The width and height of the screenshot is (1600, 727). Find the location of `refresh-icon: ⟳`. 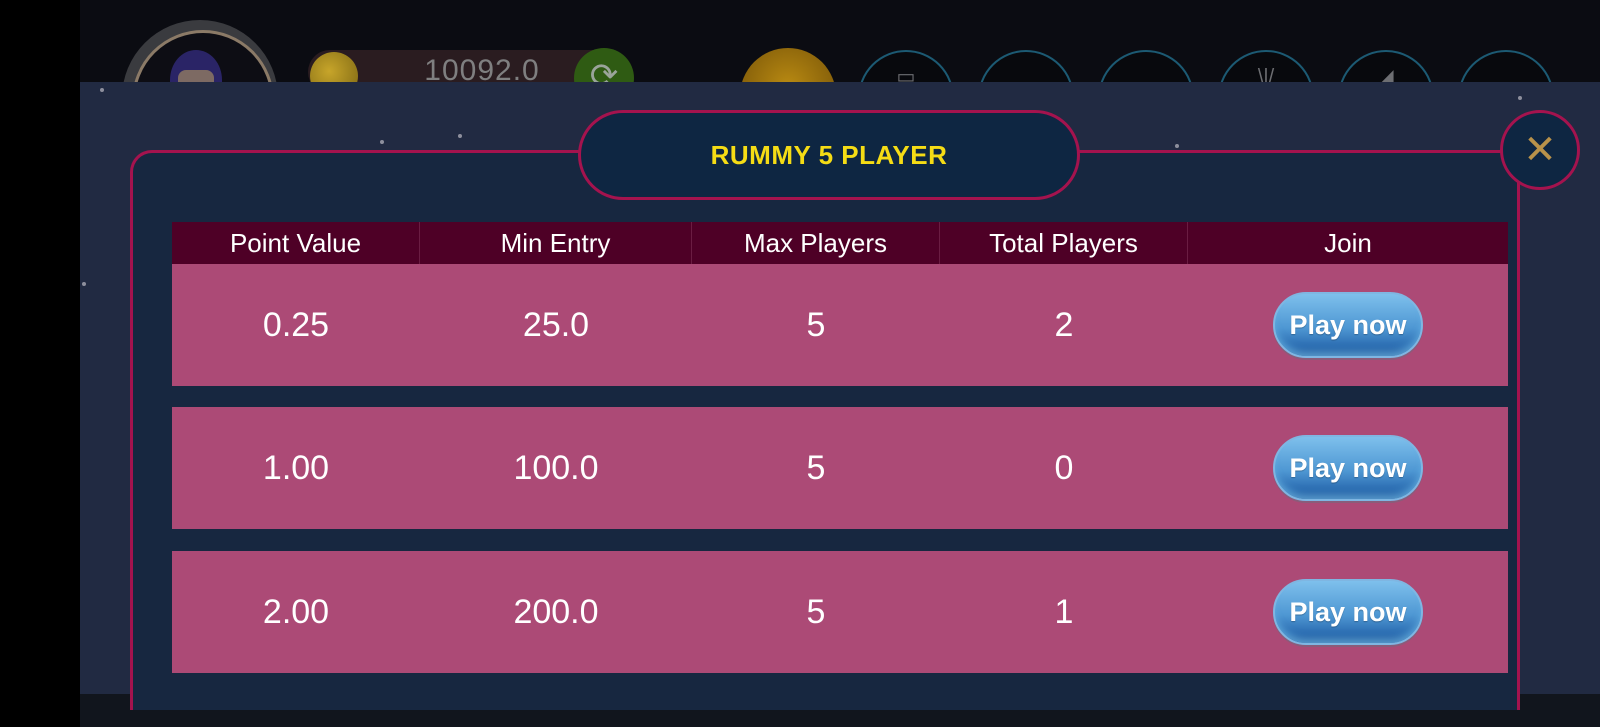

refresh-icon: ⟳ is located at coordinates (604, 69).